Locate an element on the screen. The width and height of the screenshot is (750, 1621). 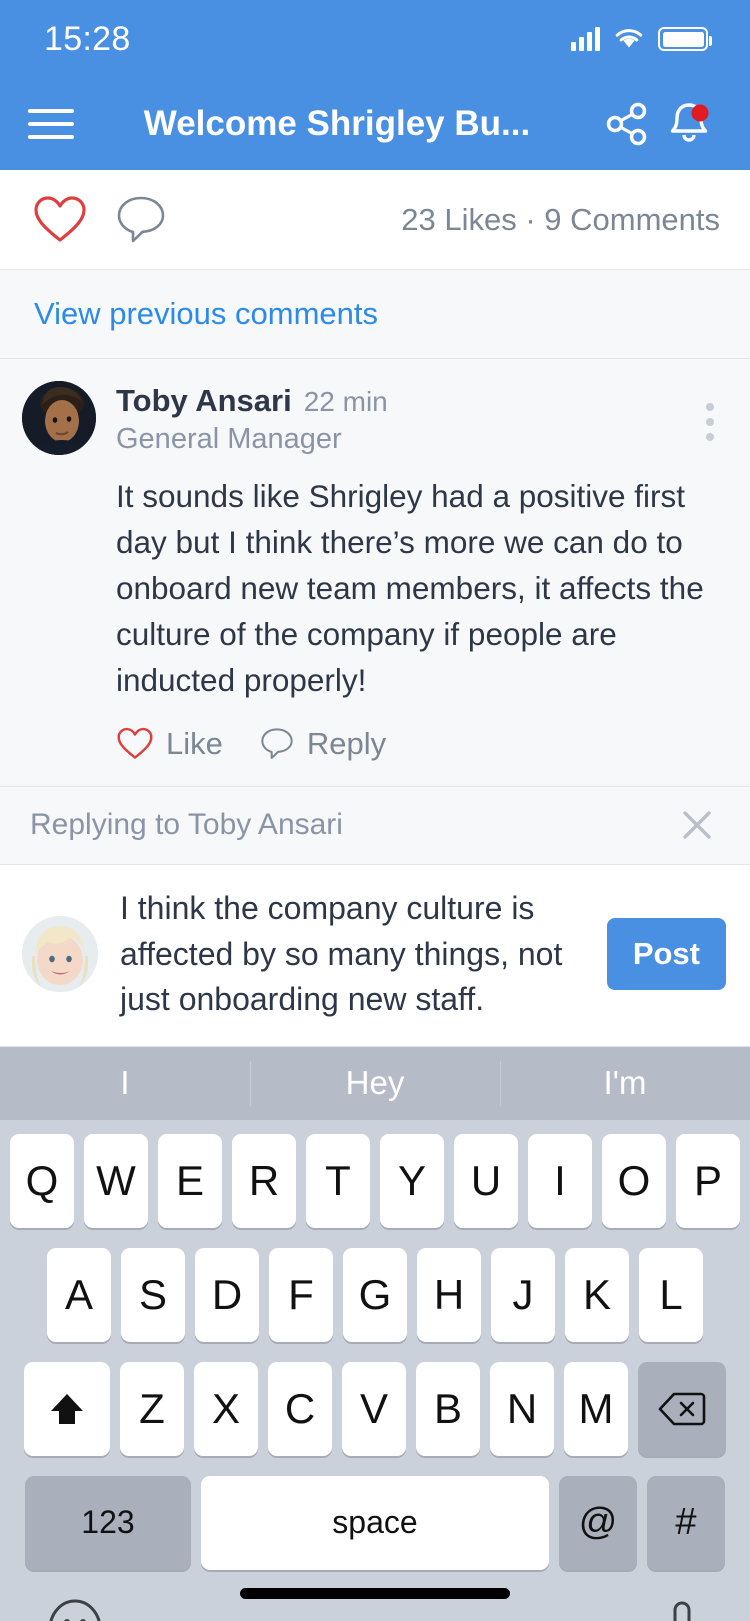
emoji-smiley-icon is located at coordinates (75, 1609).